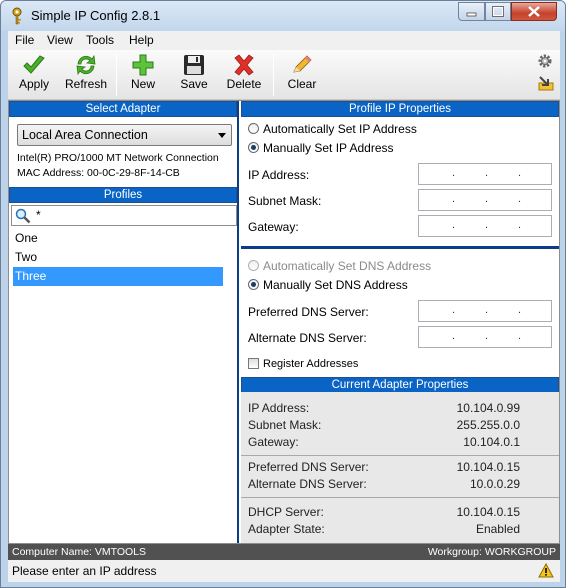  Describe the element at coordinates (141, 40) in the screenshot. I see `menu-help: Help` at that location.